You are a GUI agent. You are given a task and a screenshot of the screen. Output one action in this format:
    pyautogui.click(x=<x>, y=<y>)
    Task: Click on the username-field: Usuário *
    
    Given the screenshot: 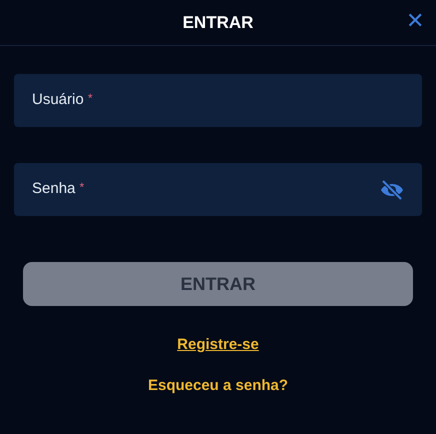 What is the action you would take?
    pyautogui.click(x=218, y=100)
    